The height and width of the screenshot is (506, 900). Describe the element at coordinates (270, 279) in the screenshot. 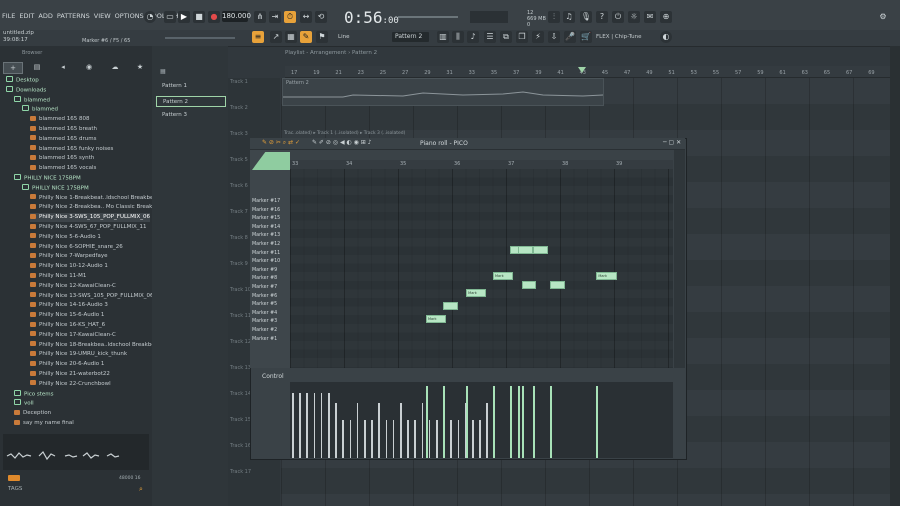

I see `marker-label: Marker #8` at that location.